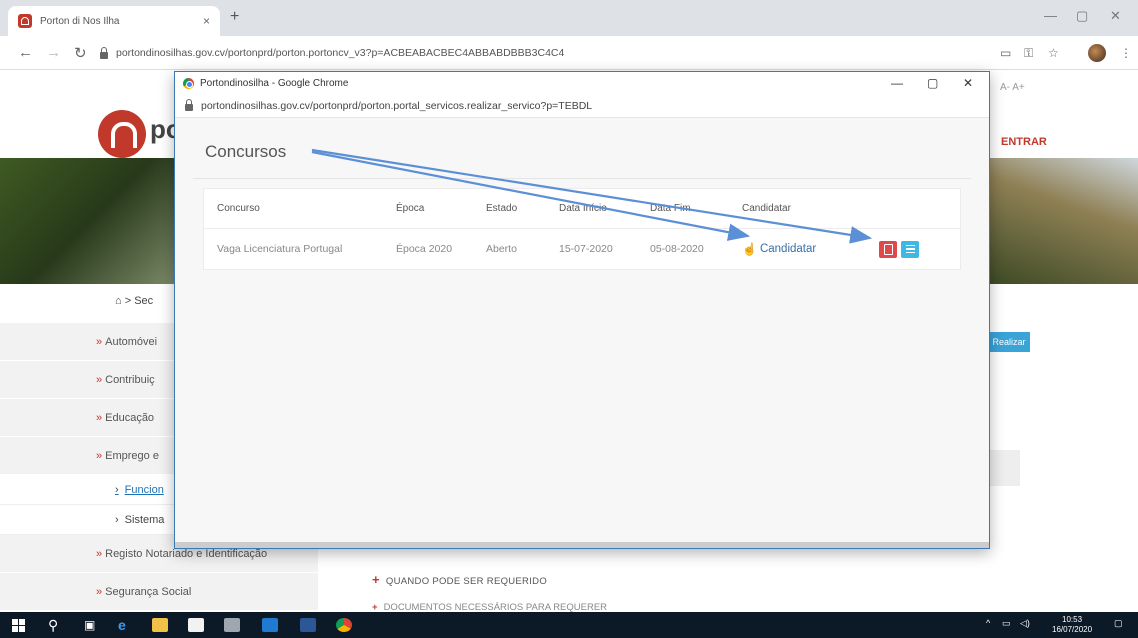 Image resolution: width=1138 pixels, height=638 pixels. Describe the element at coordinates (569, 625) in the screenshot. I see `windows-taskbar: ⚲ ▣ e ^ ▭ ◁) 10:53 16/07/2020 ▢` at that location.